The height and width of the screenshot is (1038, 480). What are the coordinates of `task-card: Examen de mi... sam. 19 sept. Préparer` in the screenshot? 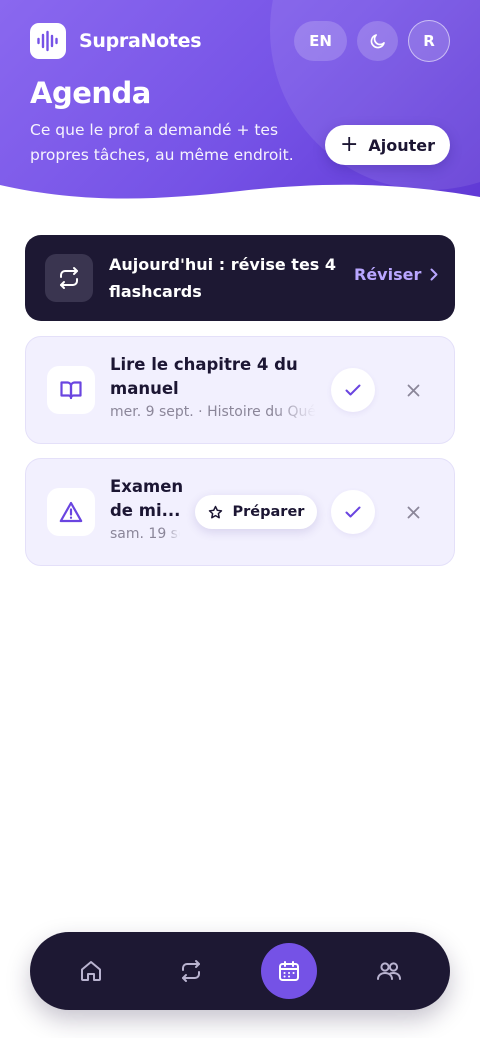 It's located at (240, 512).